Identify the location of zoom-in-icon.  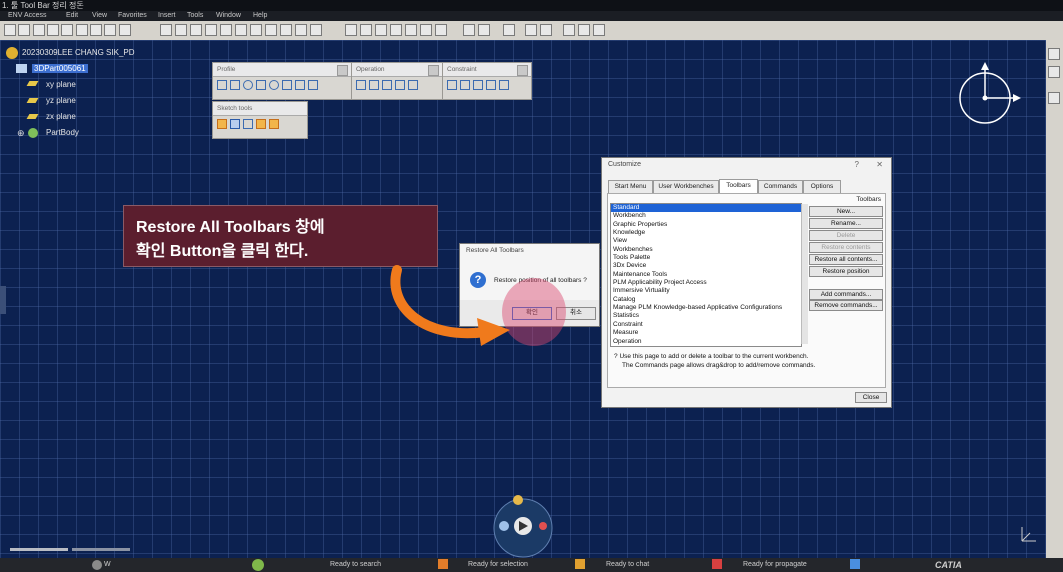
(211, 30).